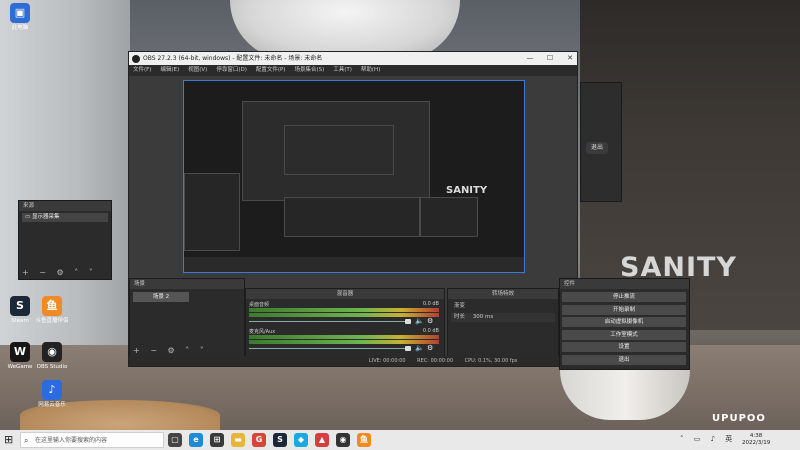 This screenshot has width=800, height=450. I want to click on taskbar-clock: 4:38 2022/3/19, so click(756, 440).